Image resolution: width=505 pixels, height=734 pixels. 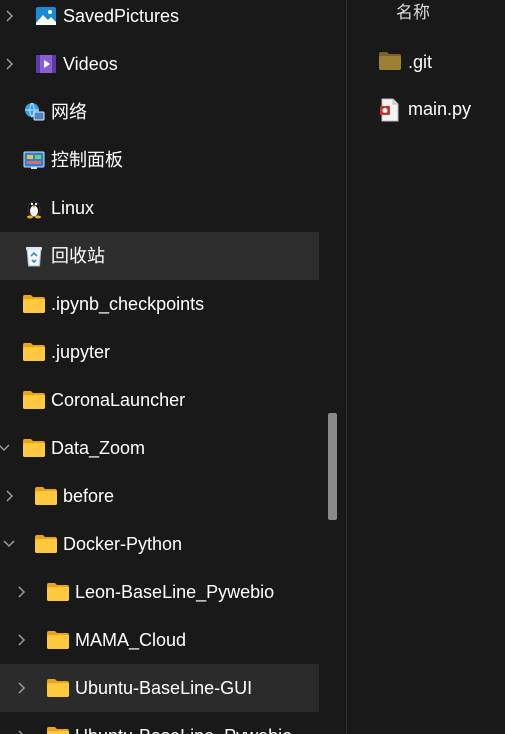 I want to click on python-file-icon, so click(x=390, y=110).